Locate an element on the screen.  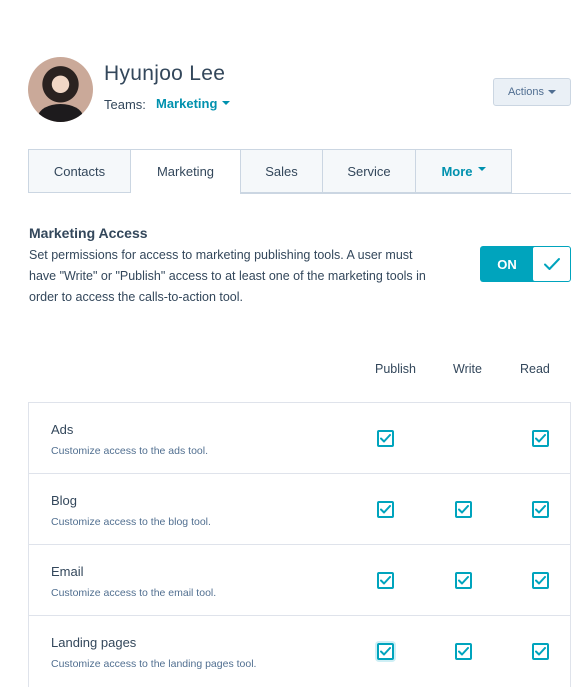
tab-service: Service is located at coordinates (369, 171).